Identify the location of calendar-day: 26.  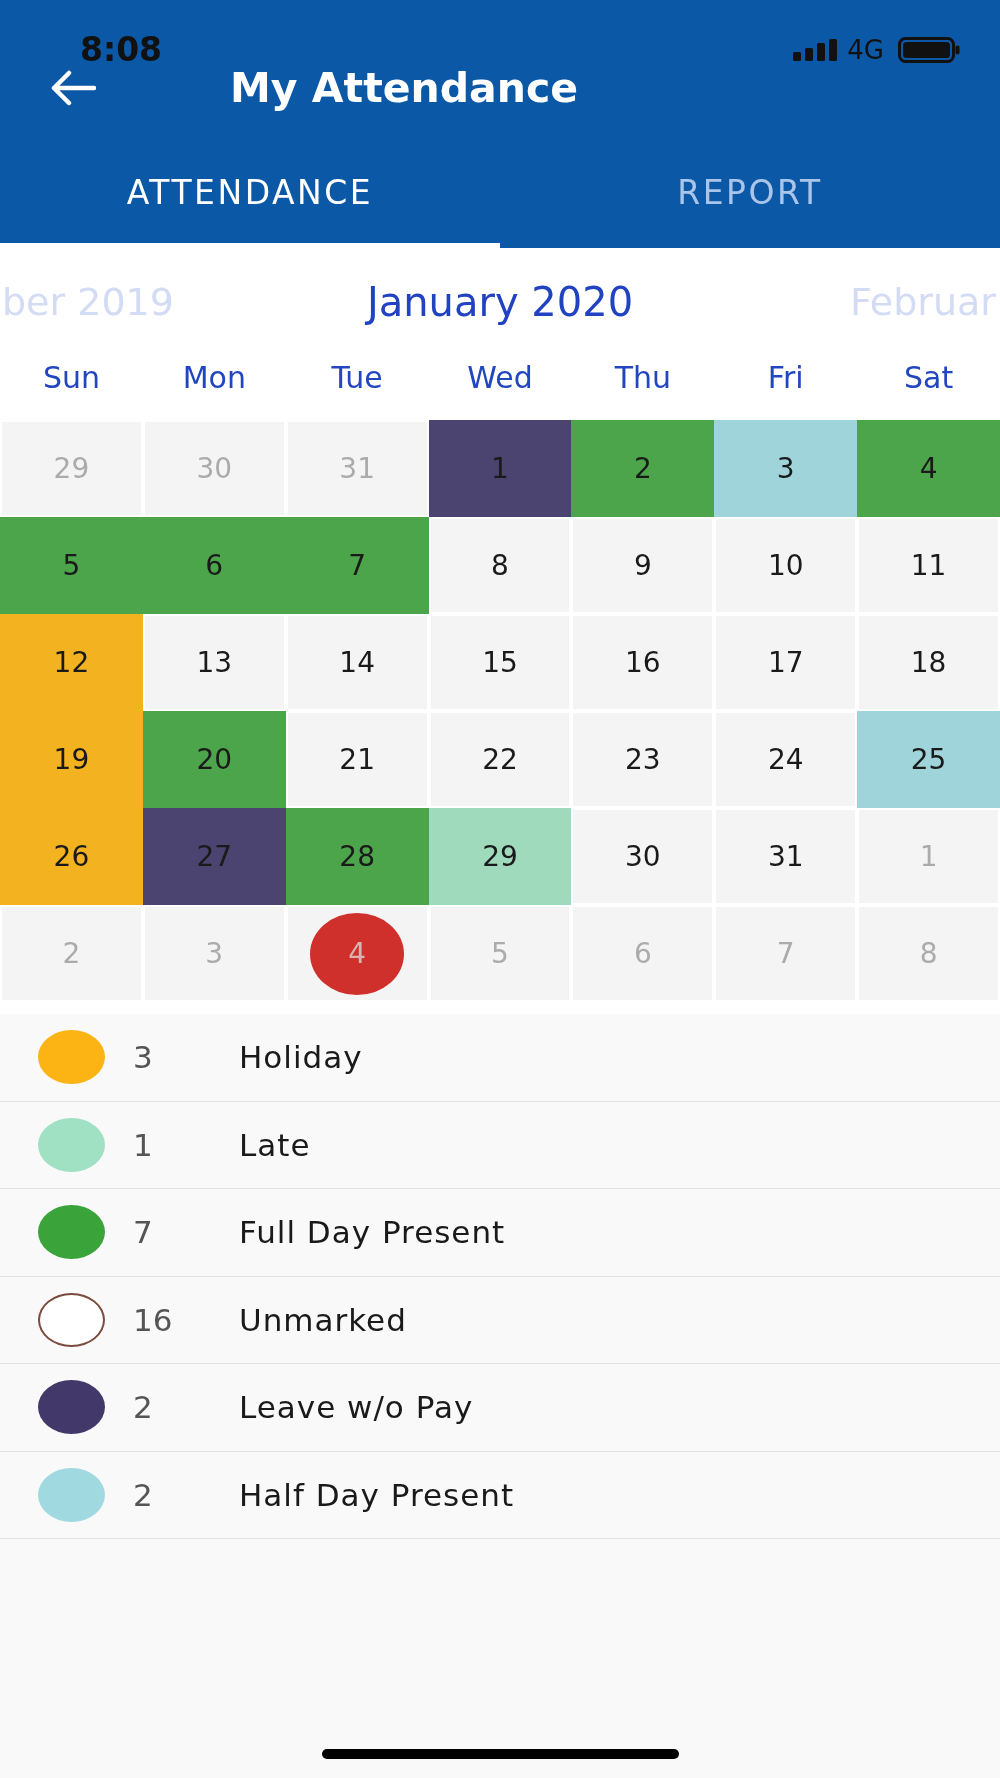
(71, 856).